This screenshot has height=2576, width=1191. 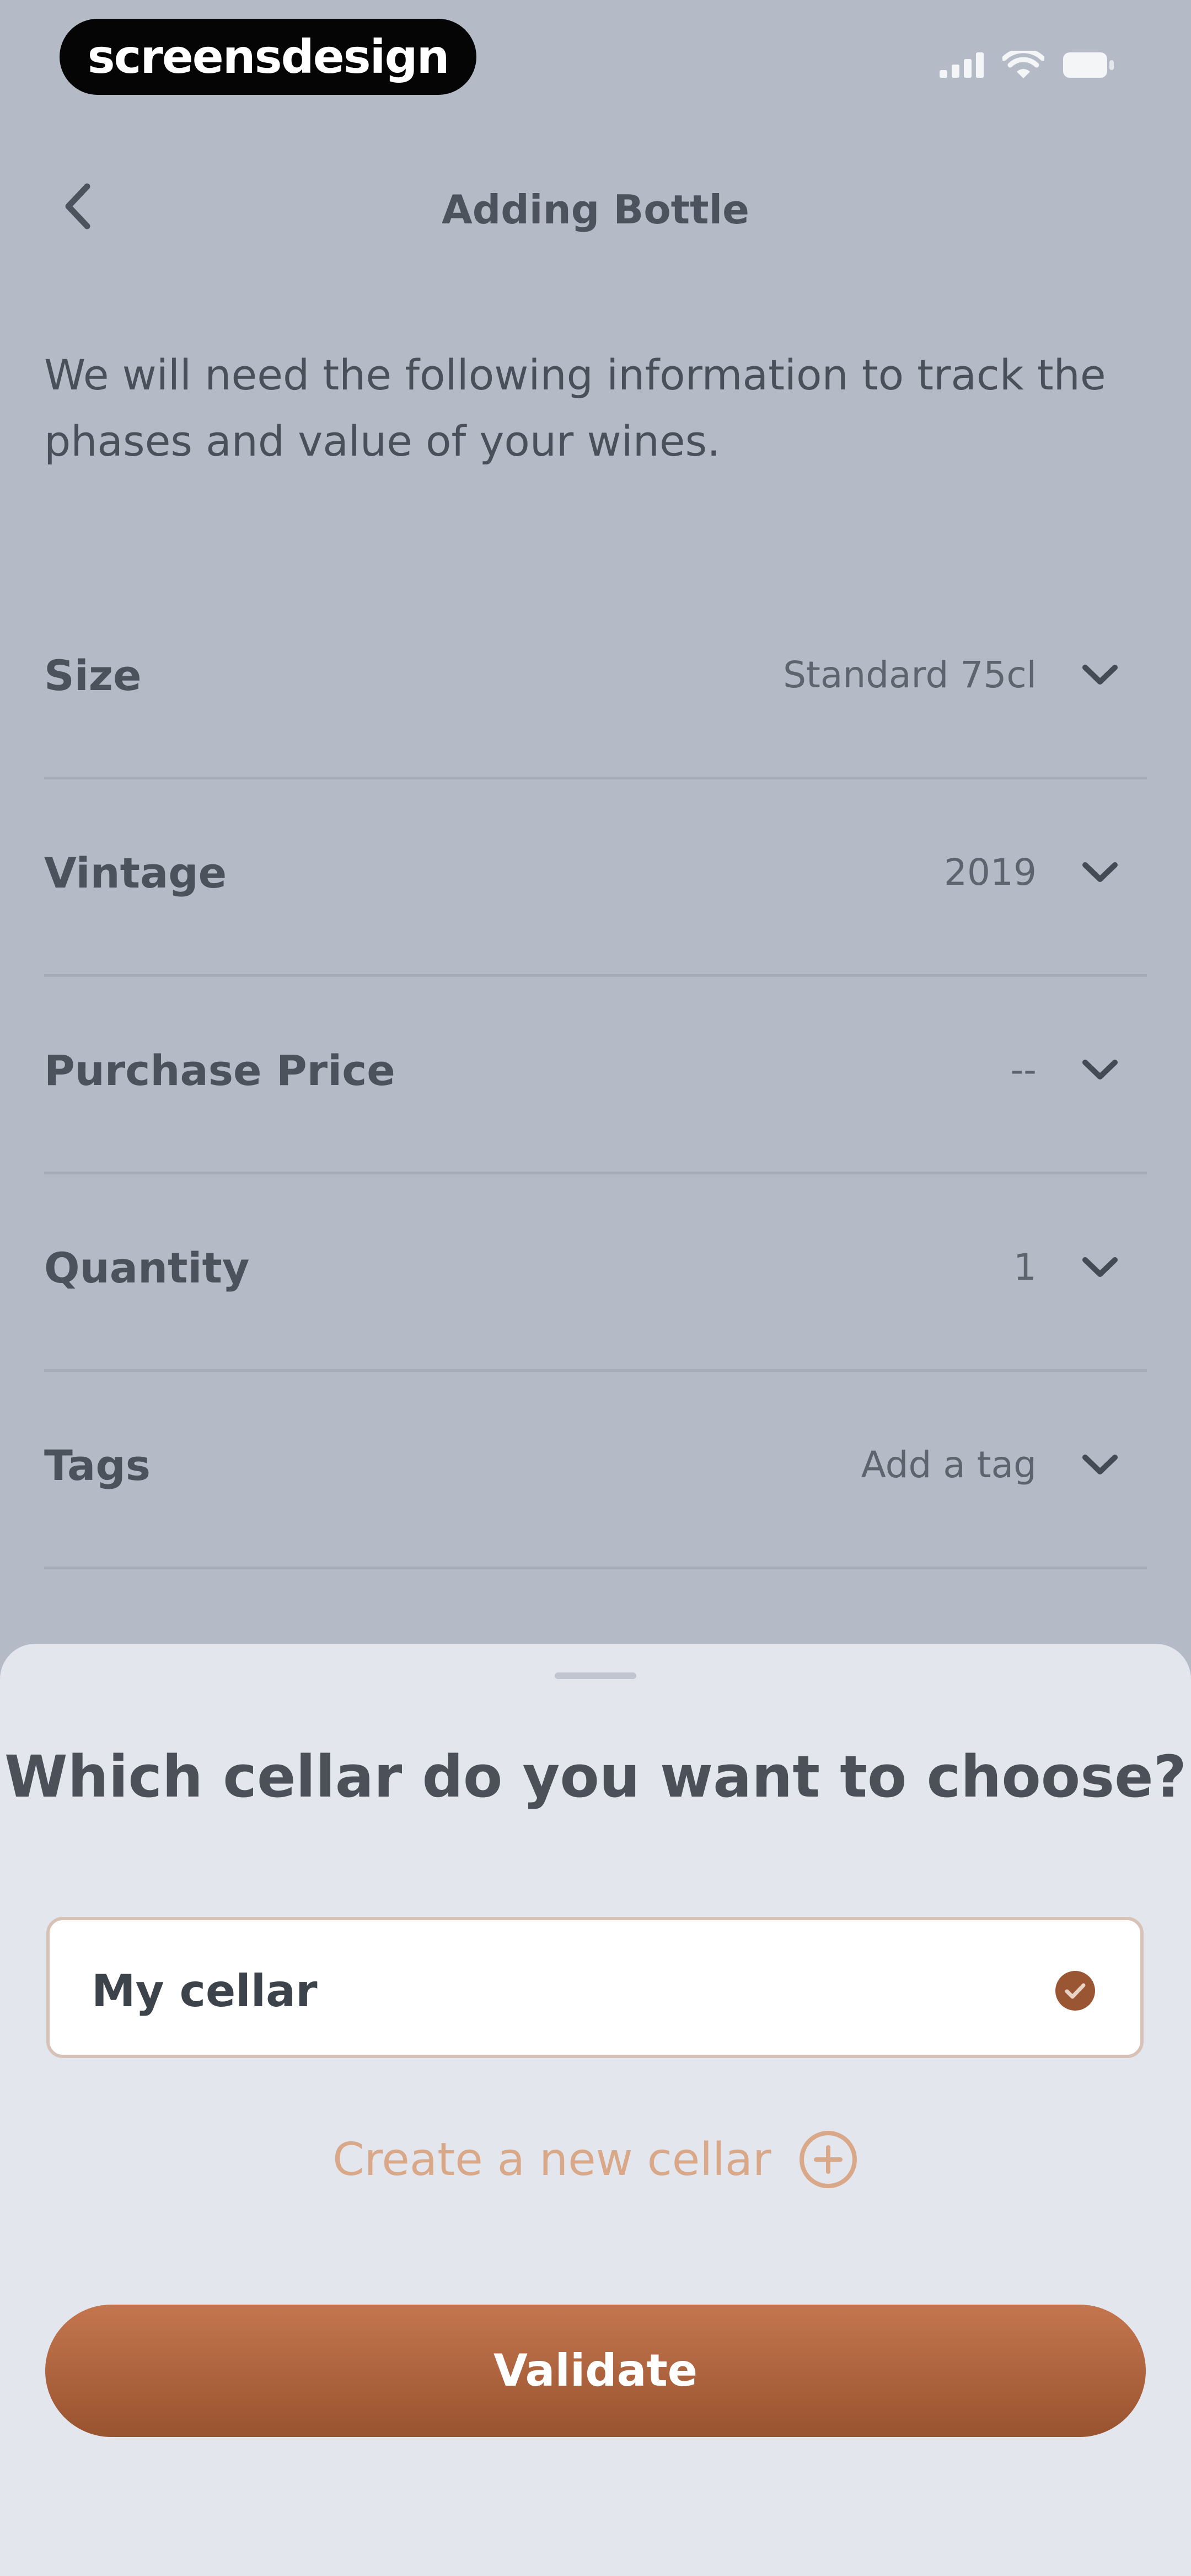 What do you see at coordinates (1075, 1991) in the screenshot?
I see `check-circle-icon` at bounding box center [1075, 1991].